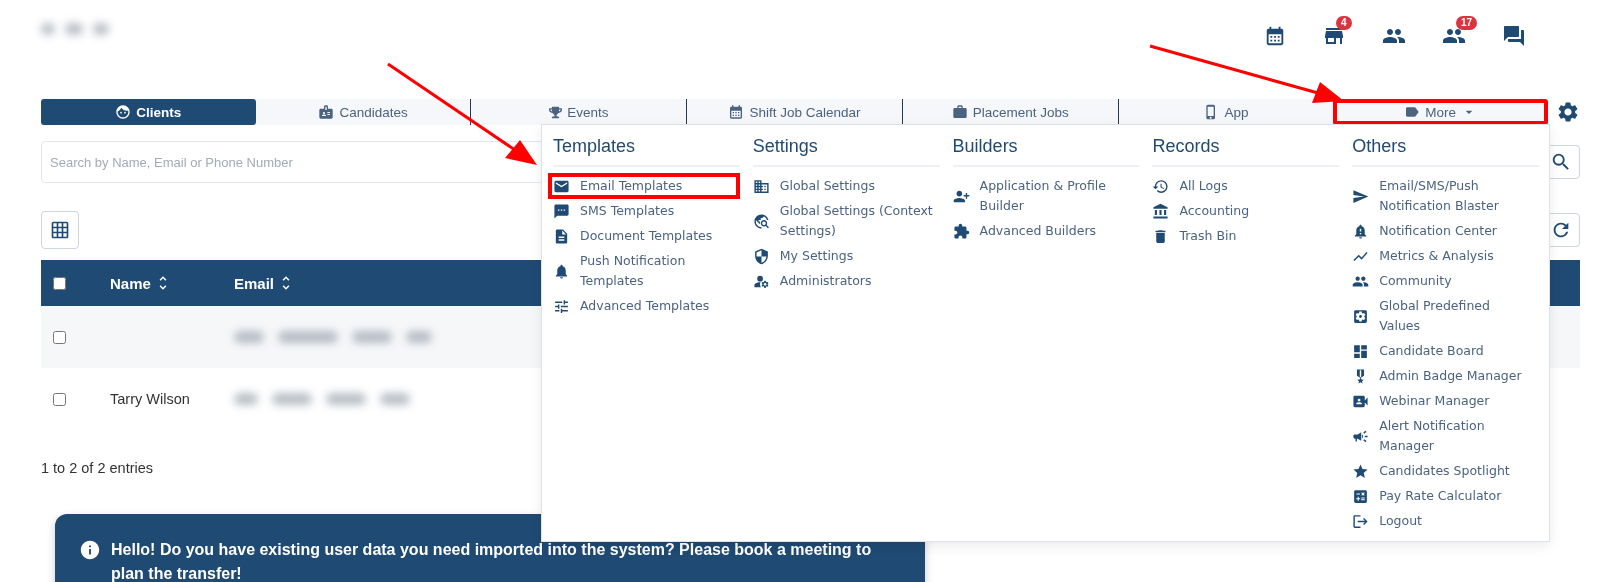 The width and height of the screenshot is (1600, 582). I want to click on nav-tab: App, so click(1226, 112).